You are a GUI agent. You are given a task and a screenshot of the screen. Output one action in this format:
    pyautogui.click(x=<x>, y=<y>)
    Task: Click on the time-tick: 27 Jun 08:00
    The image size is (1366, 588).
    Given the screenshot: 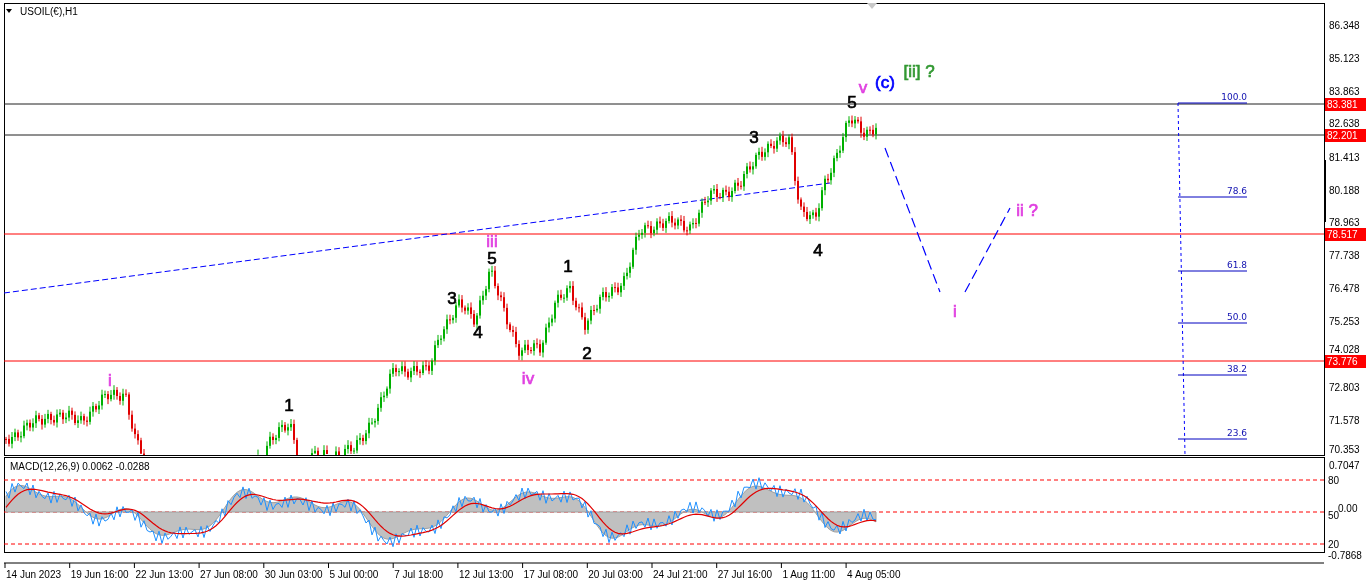 What is the action you would take?
    pyautogui.click(x=229, y=574)
    